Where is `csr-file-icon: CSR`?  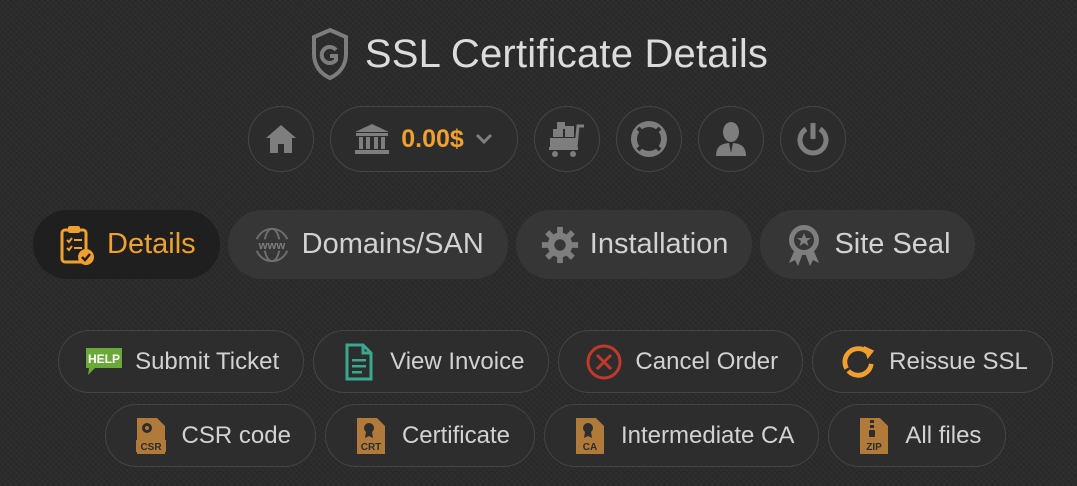
csr-file-icon: CSR is located at coordinates (151, 436).